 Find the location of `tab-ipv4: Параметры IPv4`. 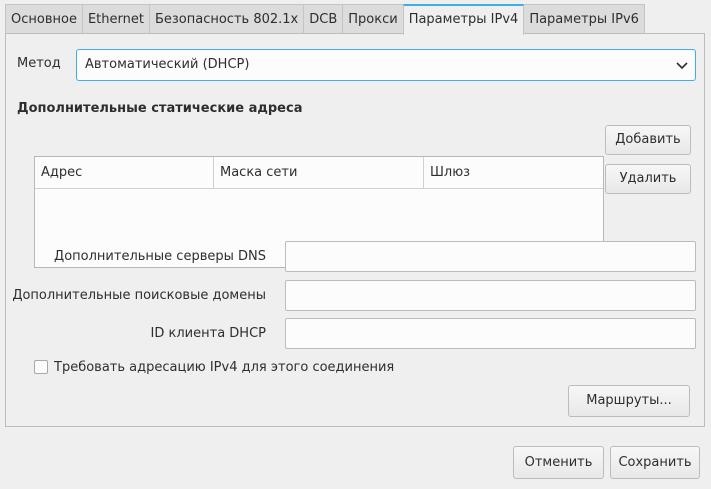

tab-ipv4: Параметры IPv4 is located at coordinates (463, 19).